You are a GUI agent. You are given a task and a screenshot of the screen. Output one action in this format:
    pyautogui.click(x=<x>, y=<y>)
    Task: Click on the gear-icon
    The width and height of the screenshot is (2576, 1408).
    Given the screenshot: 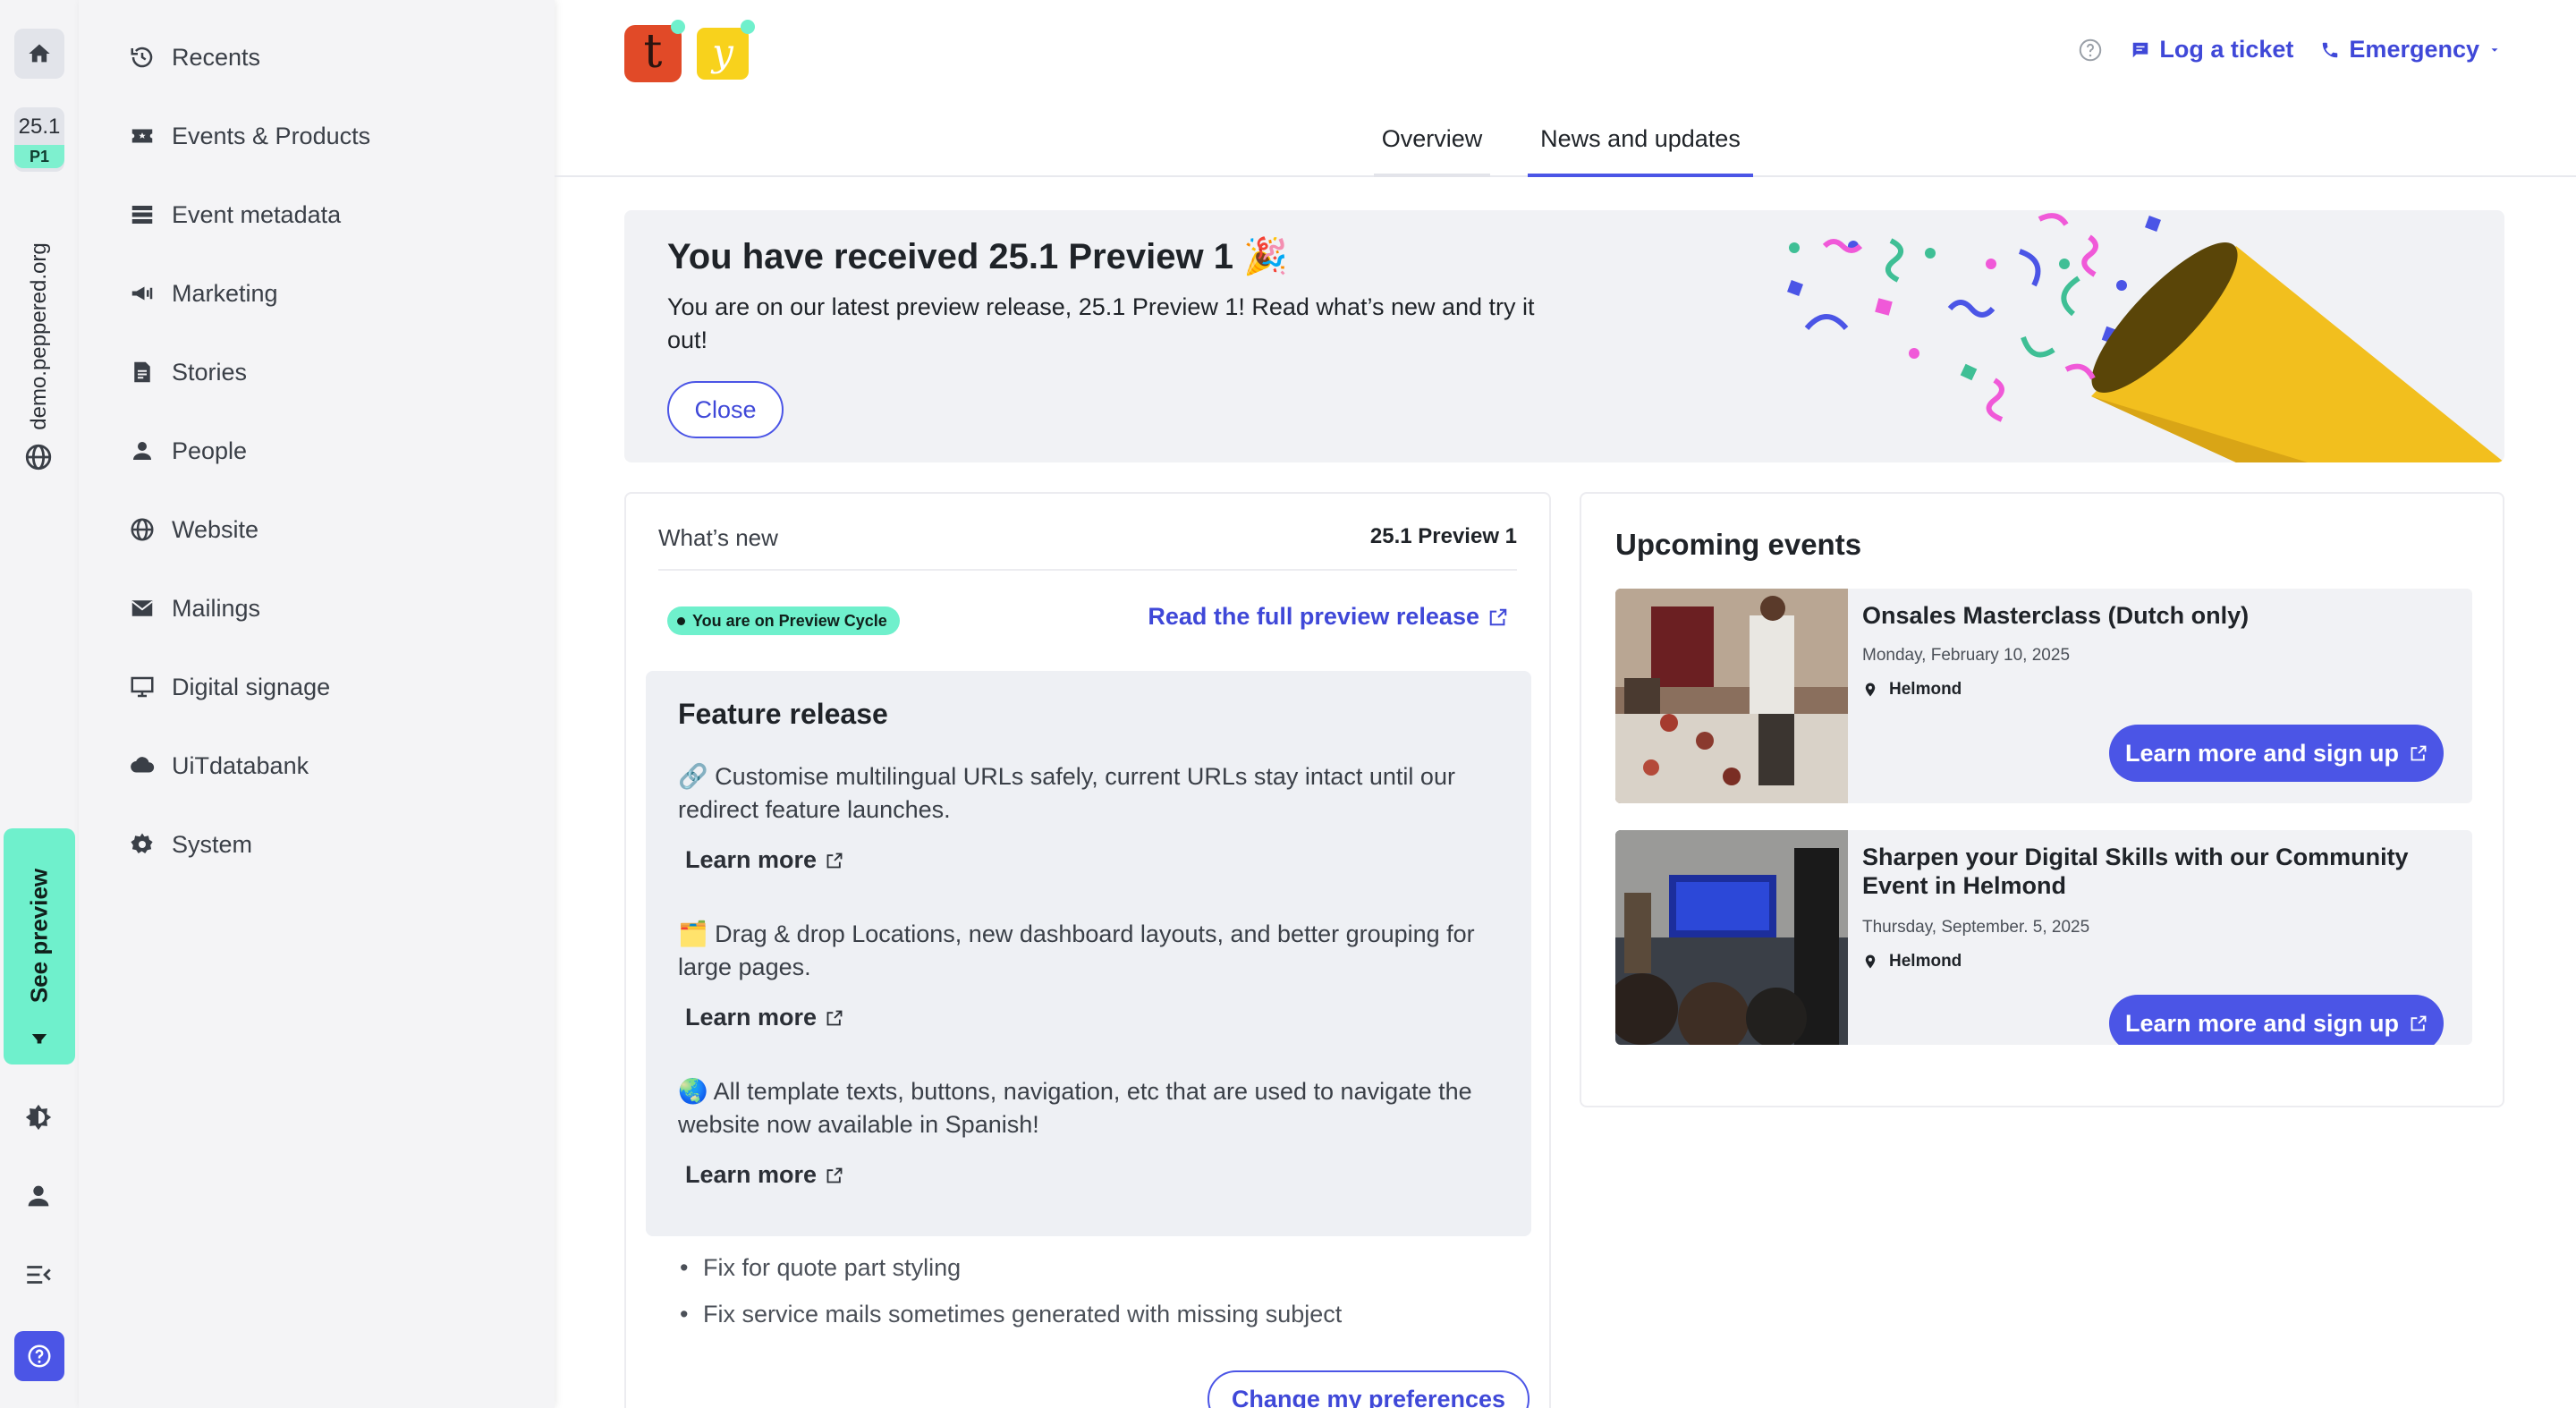 What is the action you would take?
    pyautogui.click(x=142, y=843)
    